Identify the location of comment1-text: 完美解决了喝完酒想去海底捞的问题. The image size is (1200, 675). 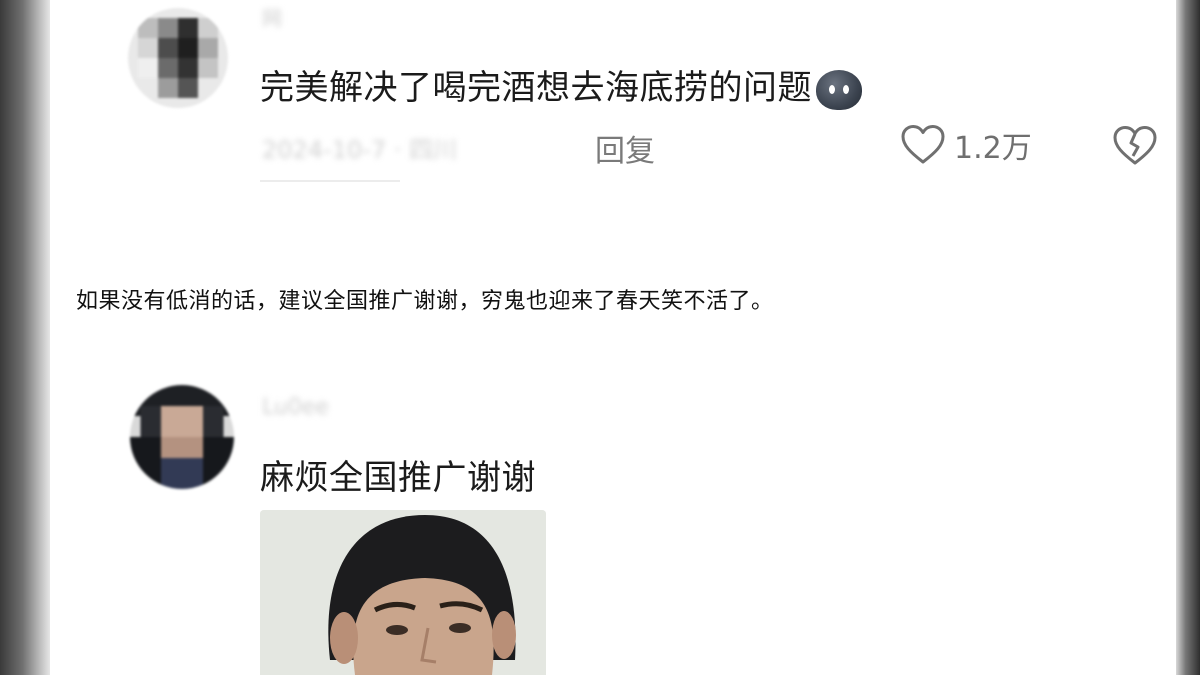
(561, 85).